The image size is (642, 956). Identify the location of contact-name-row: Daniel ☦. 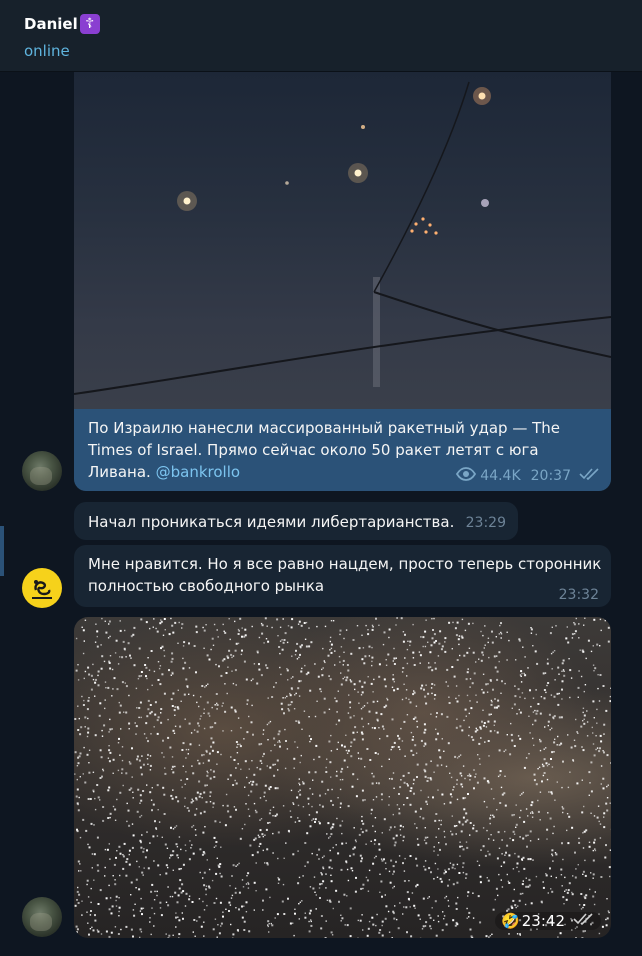
(62, 24).